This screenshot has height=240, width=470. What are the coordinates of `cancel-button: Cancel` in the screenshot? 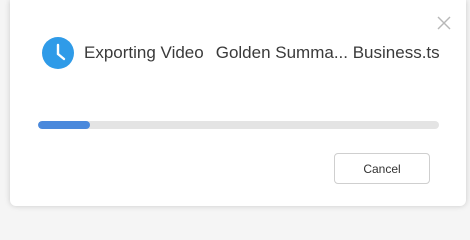 It's located at (382, 168).